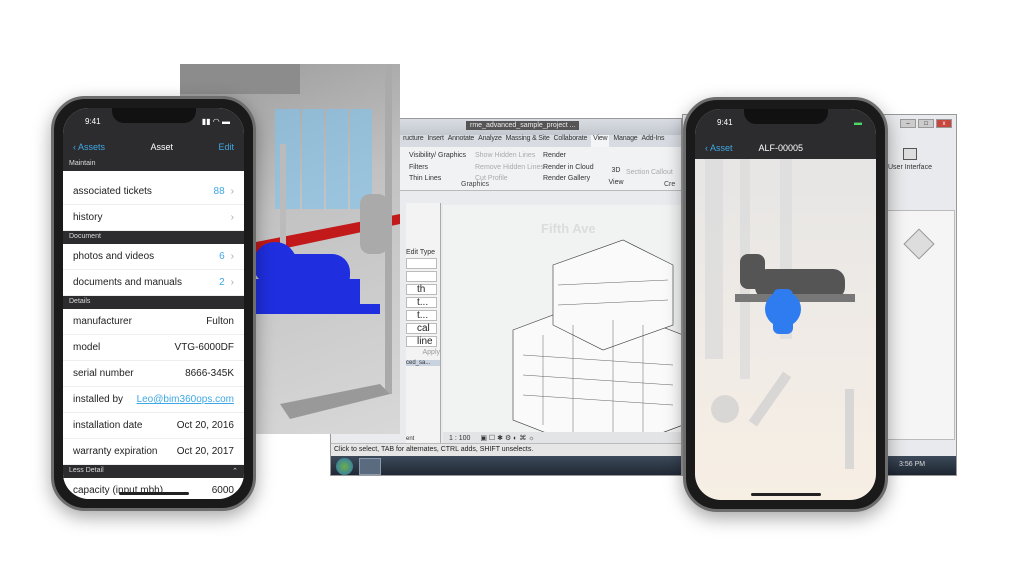  I want to click on callout-button: Callout, so click(662, 173).